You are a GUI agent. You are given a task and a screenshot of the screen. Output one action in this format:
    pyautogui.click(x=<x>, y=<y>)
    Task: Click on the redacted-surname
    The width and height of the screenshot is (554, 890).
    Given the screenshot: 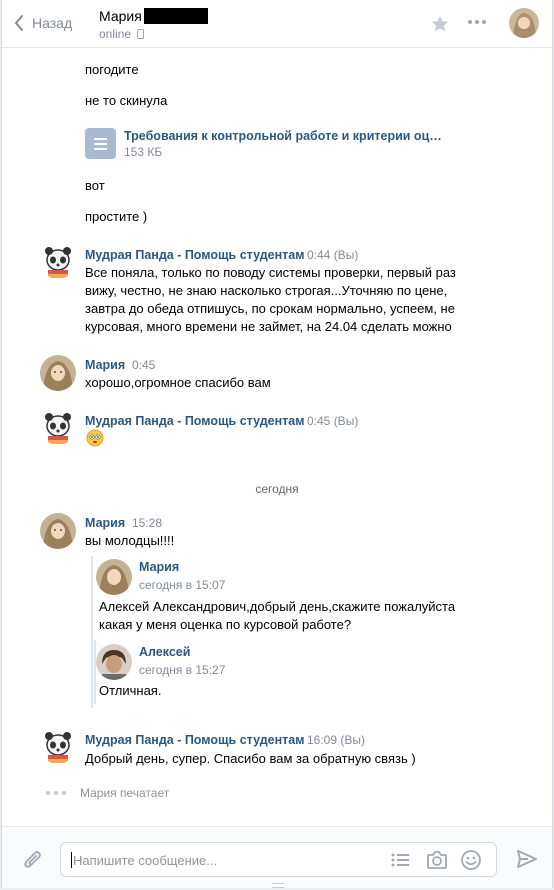 What is the action you would take?
    pyautogui.click(x=175, y=16)
    